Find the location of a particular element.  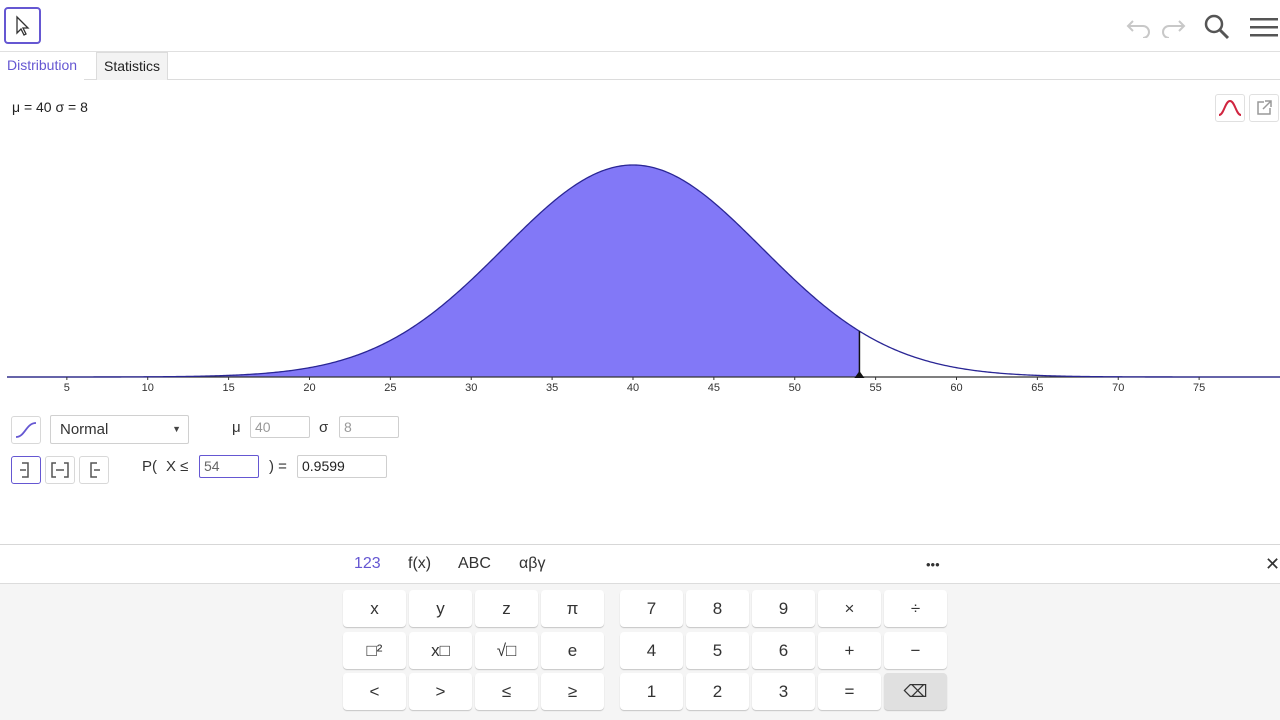

tab-distribution: Distribution is located at coordinates (42, 66).